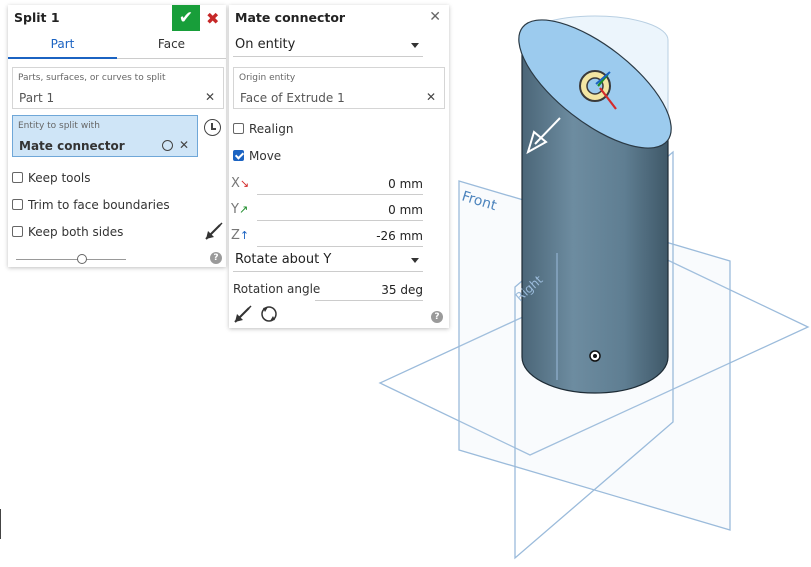 The height and width of the screenshot is (567, 811). What do you see at coordinates (17, 177) in the screenshot?
I see `keep-tools-checkbox` at bounding box center [17, 177].